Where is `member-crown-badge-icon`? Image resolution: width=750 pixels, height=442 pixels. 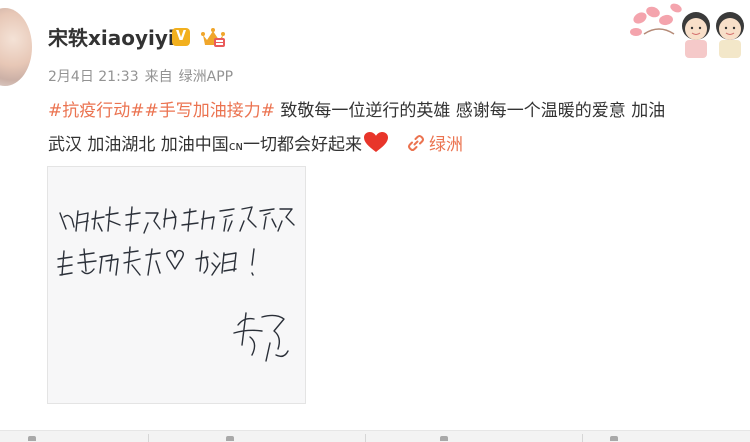
member-crown-badge-icon is located at coordinates (213, 38).